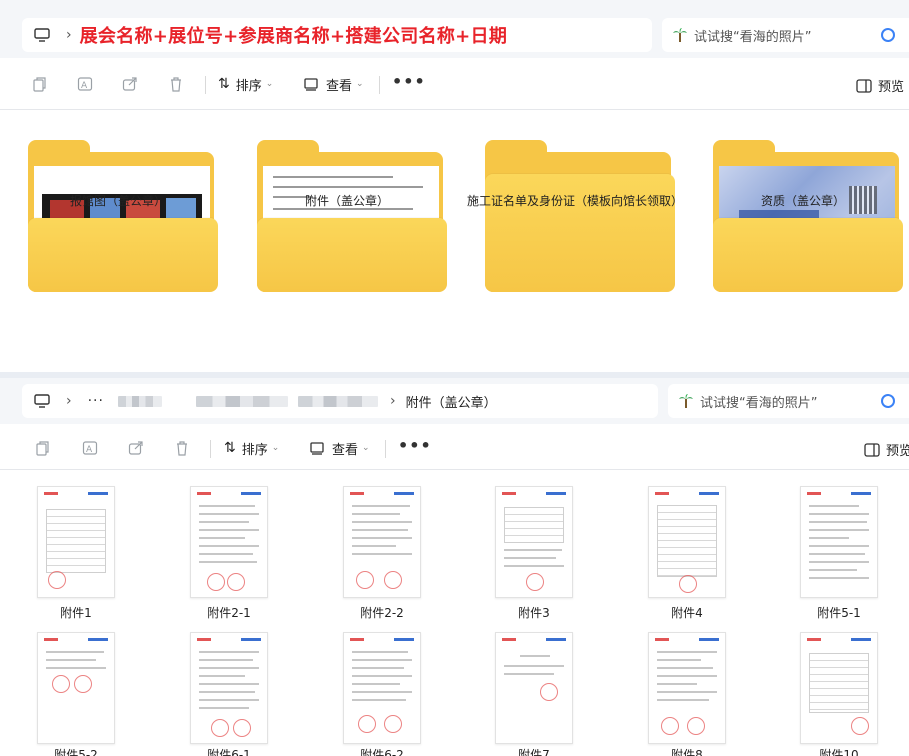 The height and width of the screenshot is (756, 909). I want to click on breadcrumb-current-folder: 展会名称+展位号+参展商名称+搭建公司名称+日期, so click(294, 35).